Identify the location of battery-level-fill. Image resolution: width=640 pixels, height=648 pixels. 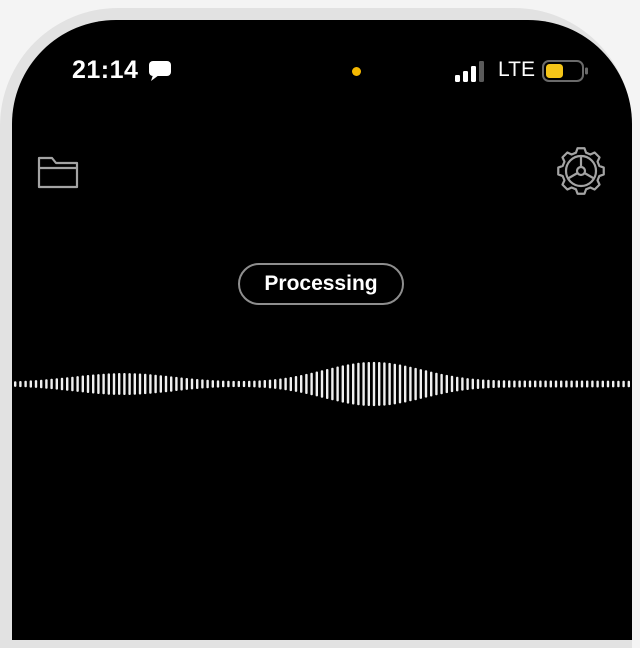
(554, 71).